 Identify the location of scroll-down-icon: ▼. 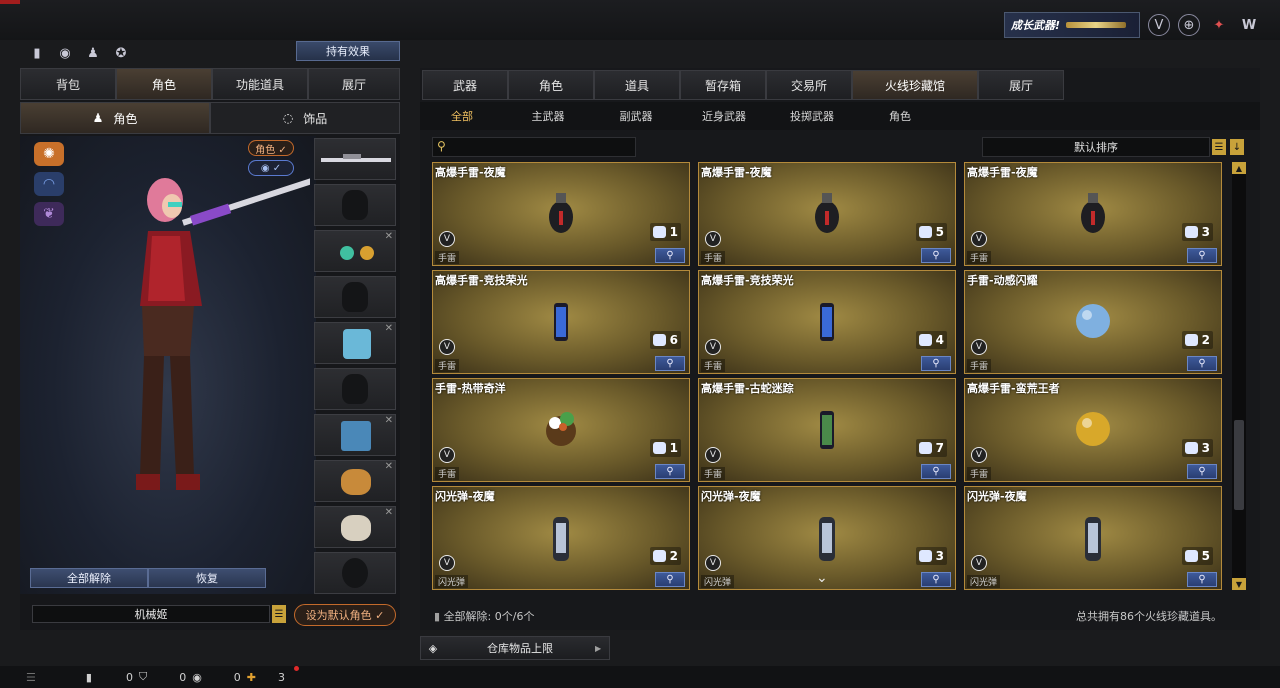
(1239, 584).